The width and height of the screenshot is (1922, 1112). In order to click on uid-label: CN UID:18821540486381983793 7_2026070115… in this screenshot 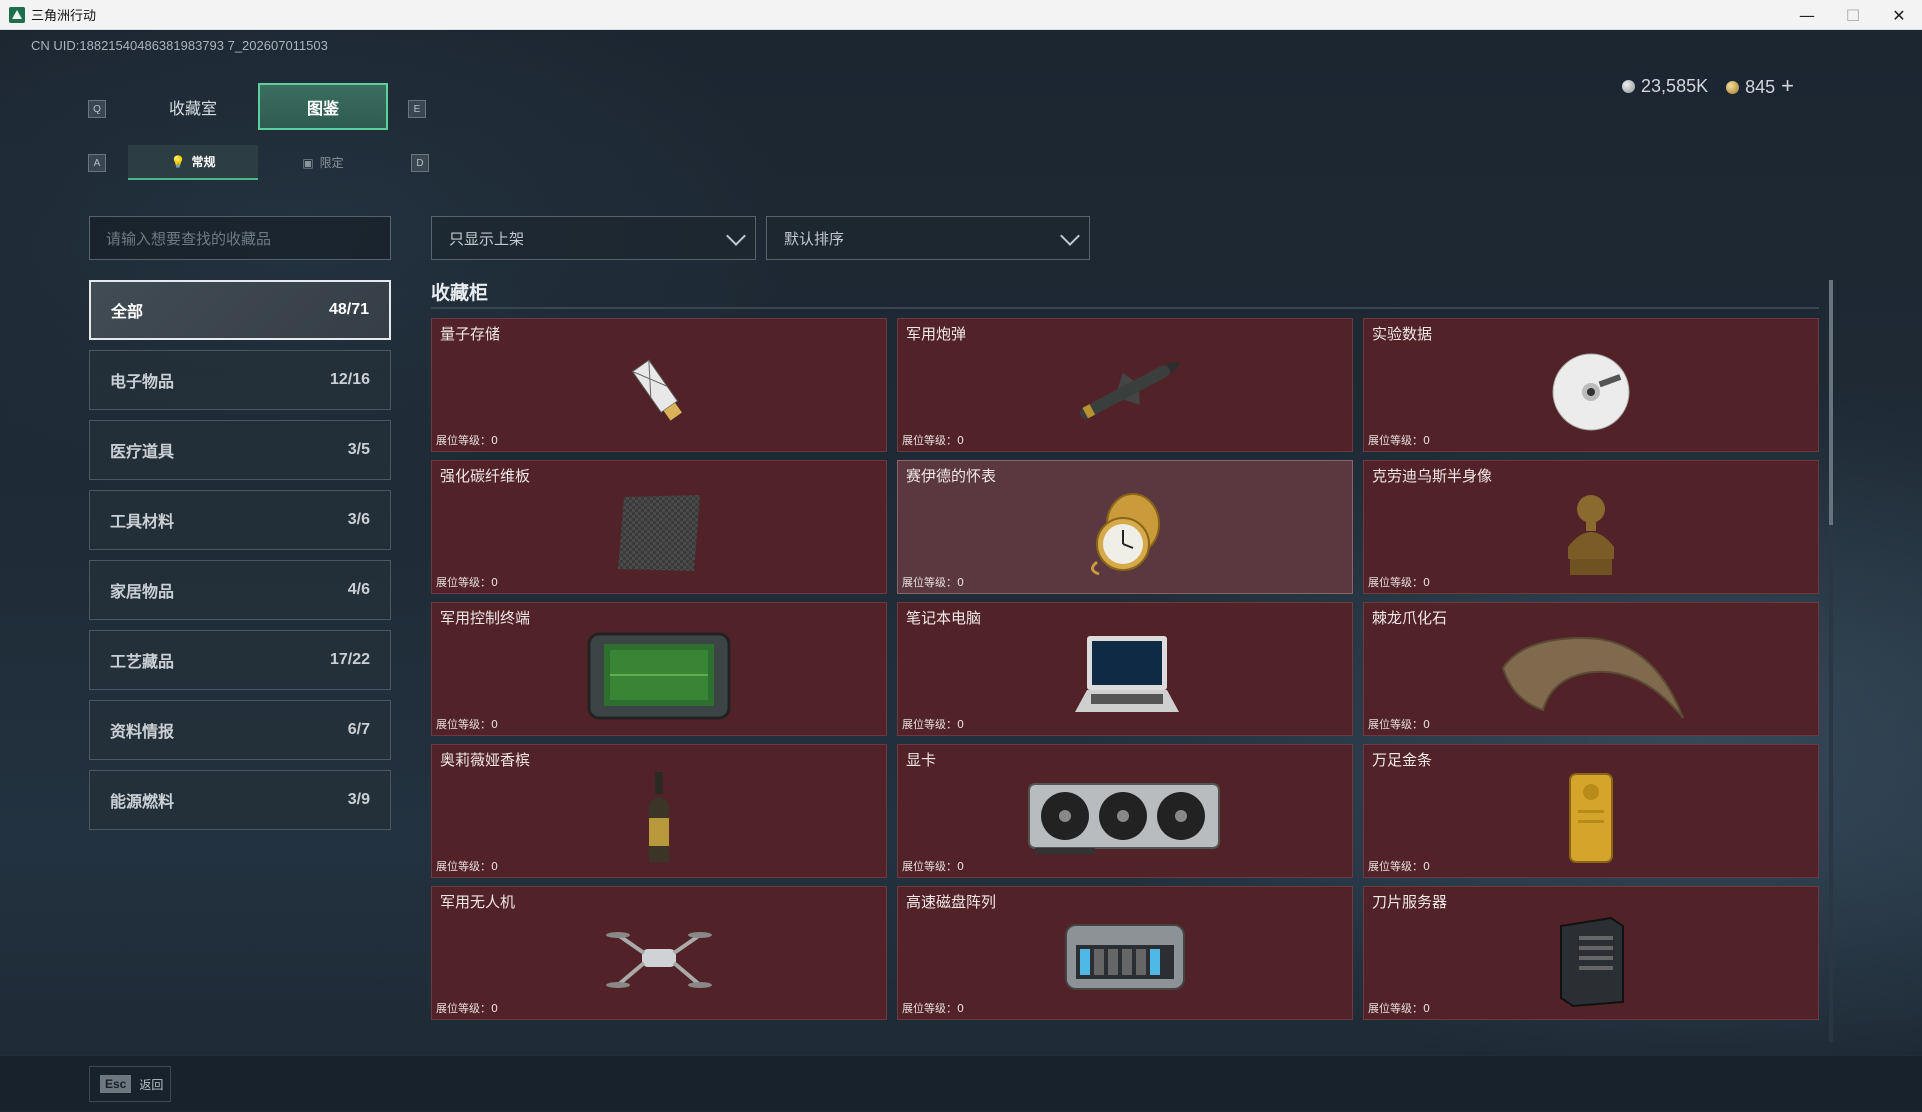, I will do `click(179, 45)`.